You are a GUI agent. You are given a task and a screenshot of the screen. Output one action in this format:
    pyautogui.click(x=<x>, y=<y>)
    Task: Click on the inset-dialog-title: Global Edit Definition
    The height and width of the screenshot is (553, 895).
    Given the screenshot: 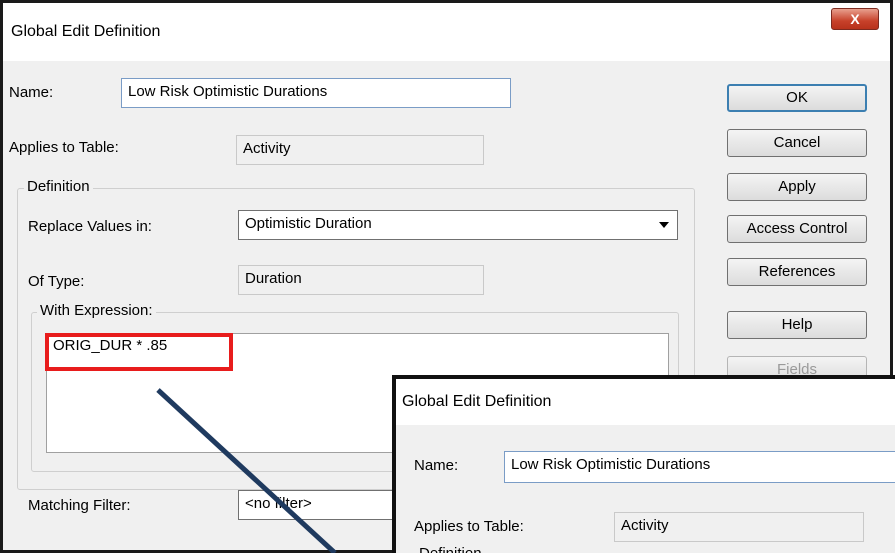 What is the action you would take?
    pyautogui.click(x=477, y=401)
    